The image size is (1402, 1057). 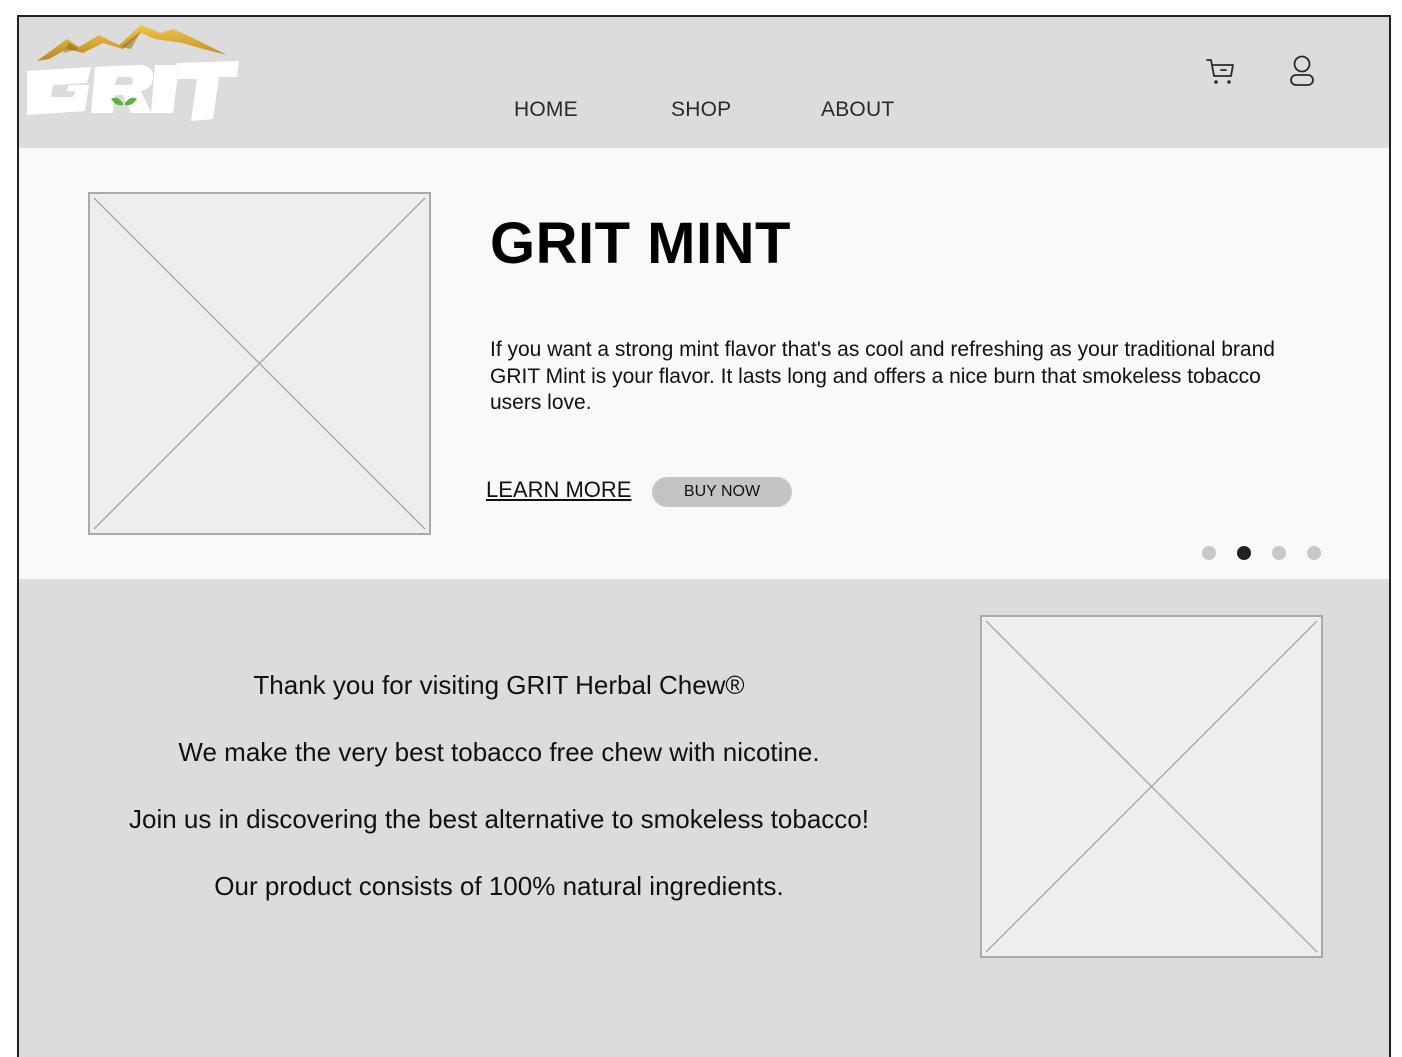 I want to click on user-icon, so click(x=1302, y=71).